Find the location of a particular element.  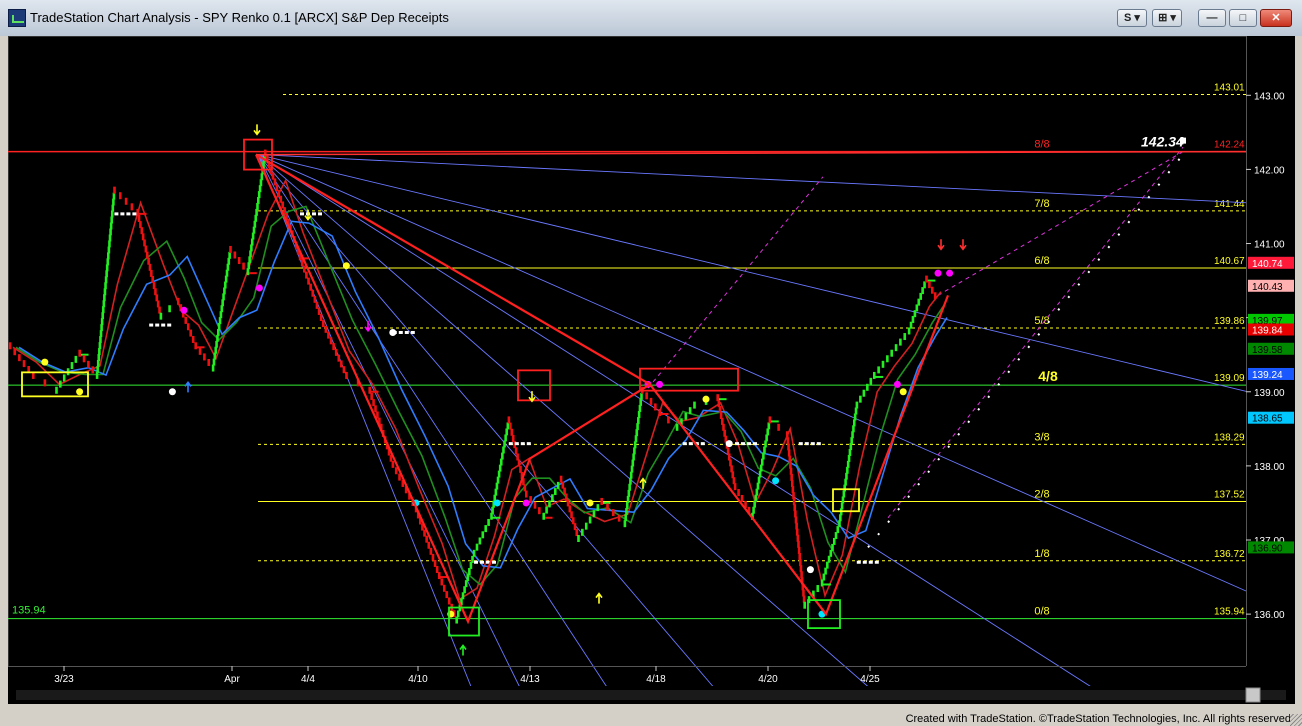

level-price-label: 137.52 is located at coordinates (1229, 494).